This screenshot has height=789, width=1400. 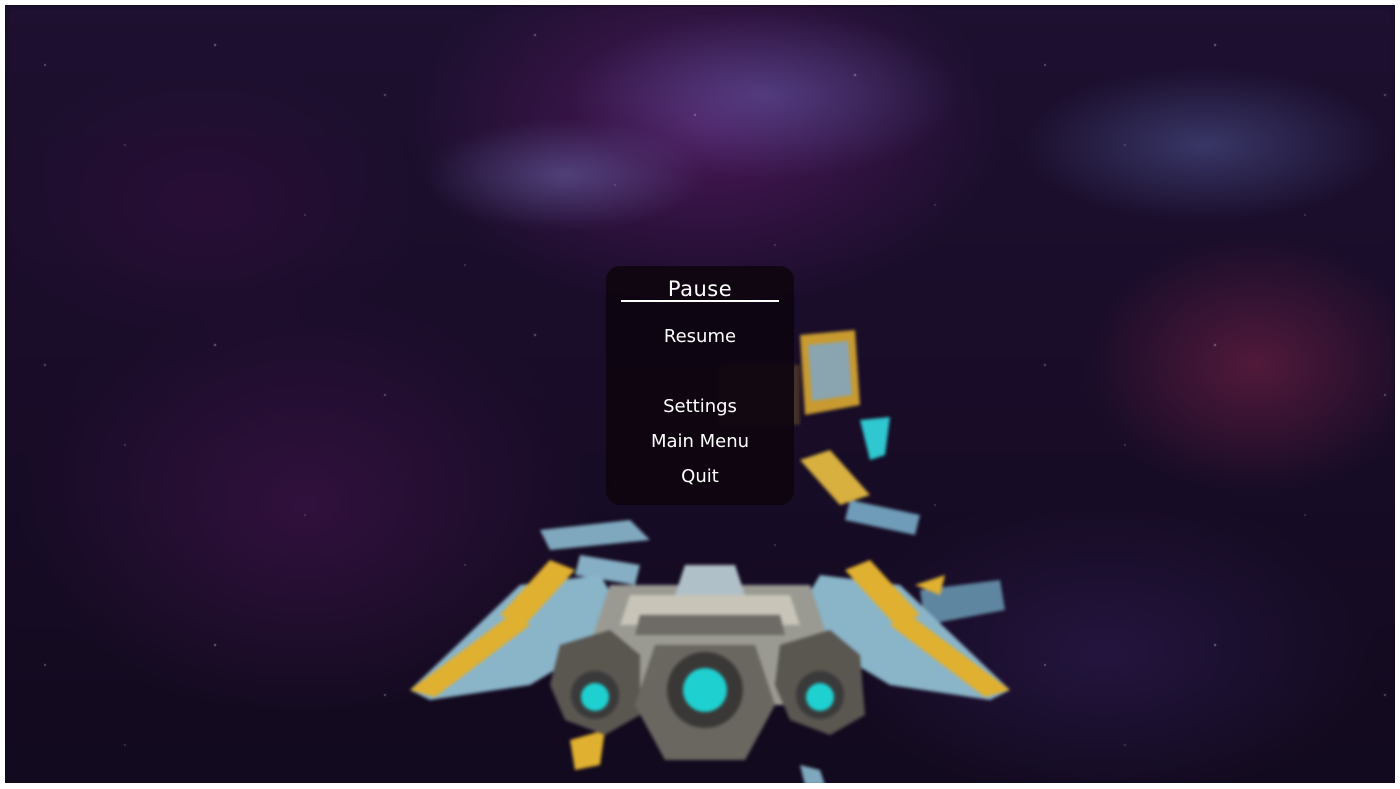 What do you see at coordinates (700, 407) in the screenshot?
I see `settings-button: Settings` at bounding box center [700, 407].